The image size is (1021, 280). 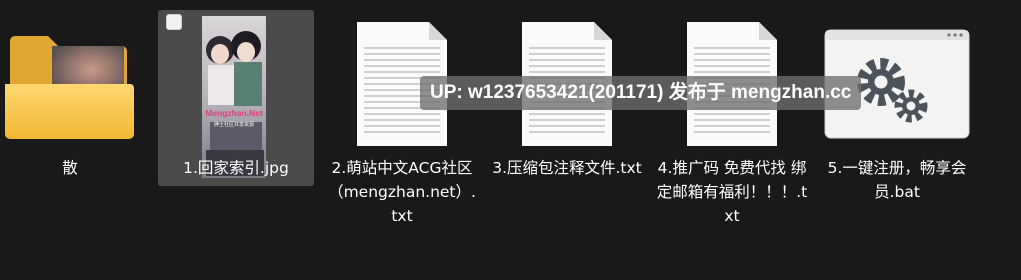 I want to click on file-item-image: Mengzhan.Net 绅士社区共享资源 1.回家索引.jpg, so click(x=236, y=98).